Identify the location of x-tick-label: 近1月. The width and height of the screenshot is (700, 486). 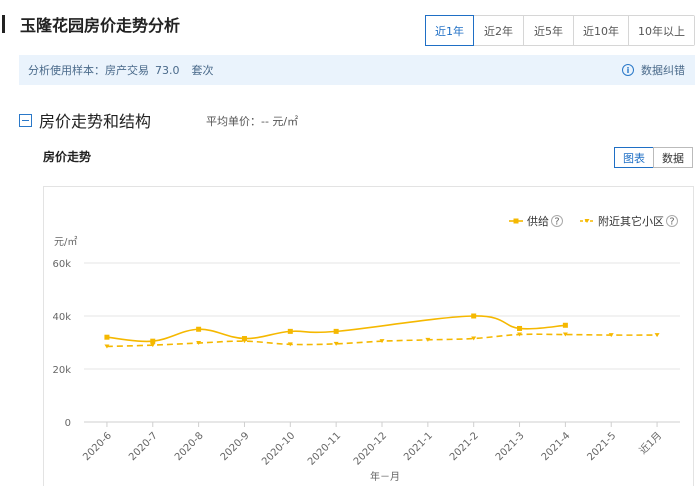
(650, 443).